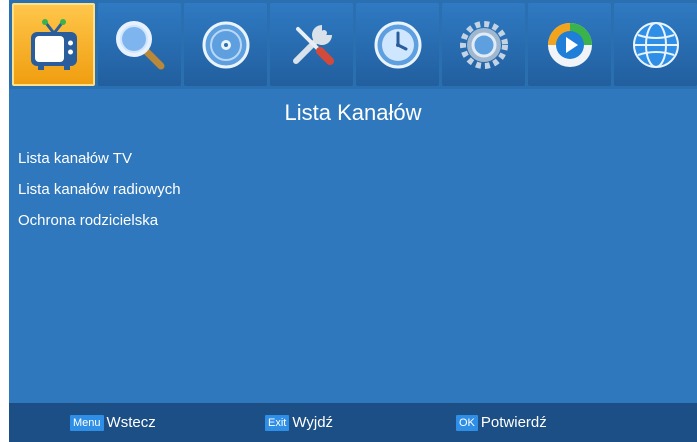  I want to click on tab-tools, so click(312, 44).